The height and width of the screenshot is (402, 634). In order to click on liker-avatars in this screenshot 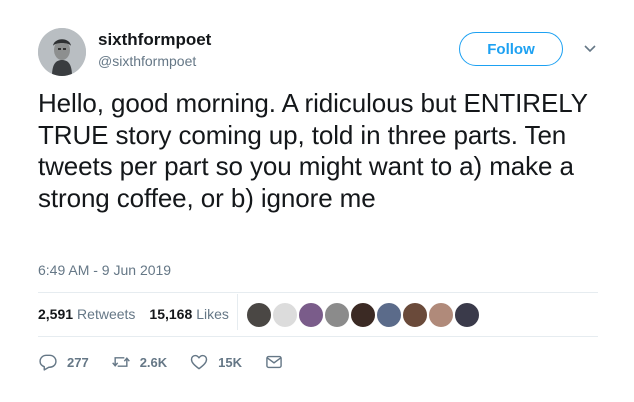, I will do `click(363, 315)`.